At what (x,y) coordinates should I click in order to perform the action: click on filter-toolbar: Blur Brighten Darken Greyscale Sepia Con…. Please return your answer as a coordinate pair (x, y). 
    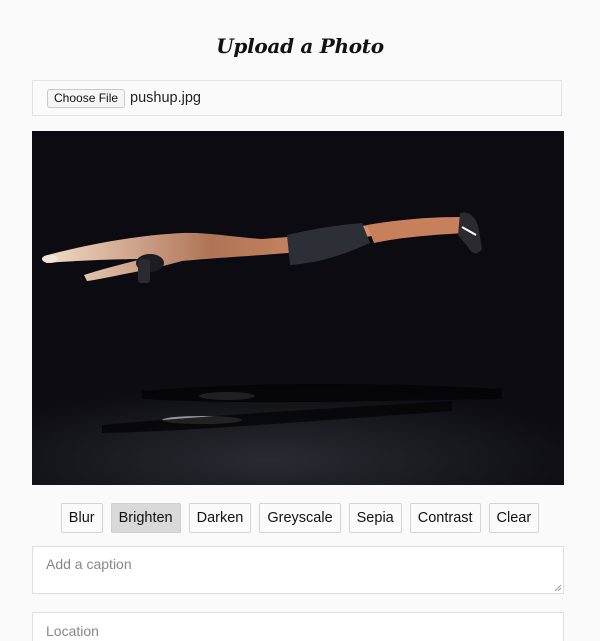
    Looking at the image, I should click on (300, 518).